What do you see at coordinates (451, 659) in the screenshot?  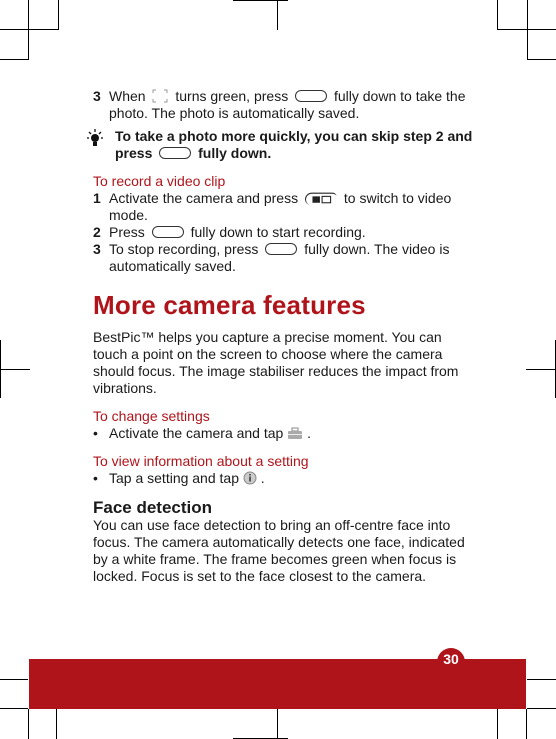 I see `page-number-badge: 30` at bounding box center [451, 659].